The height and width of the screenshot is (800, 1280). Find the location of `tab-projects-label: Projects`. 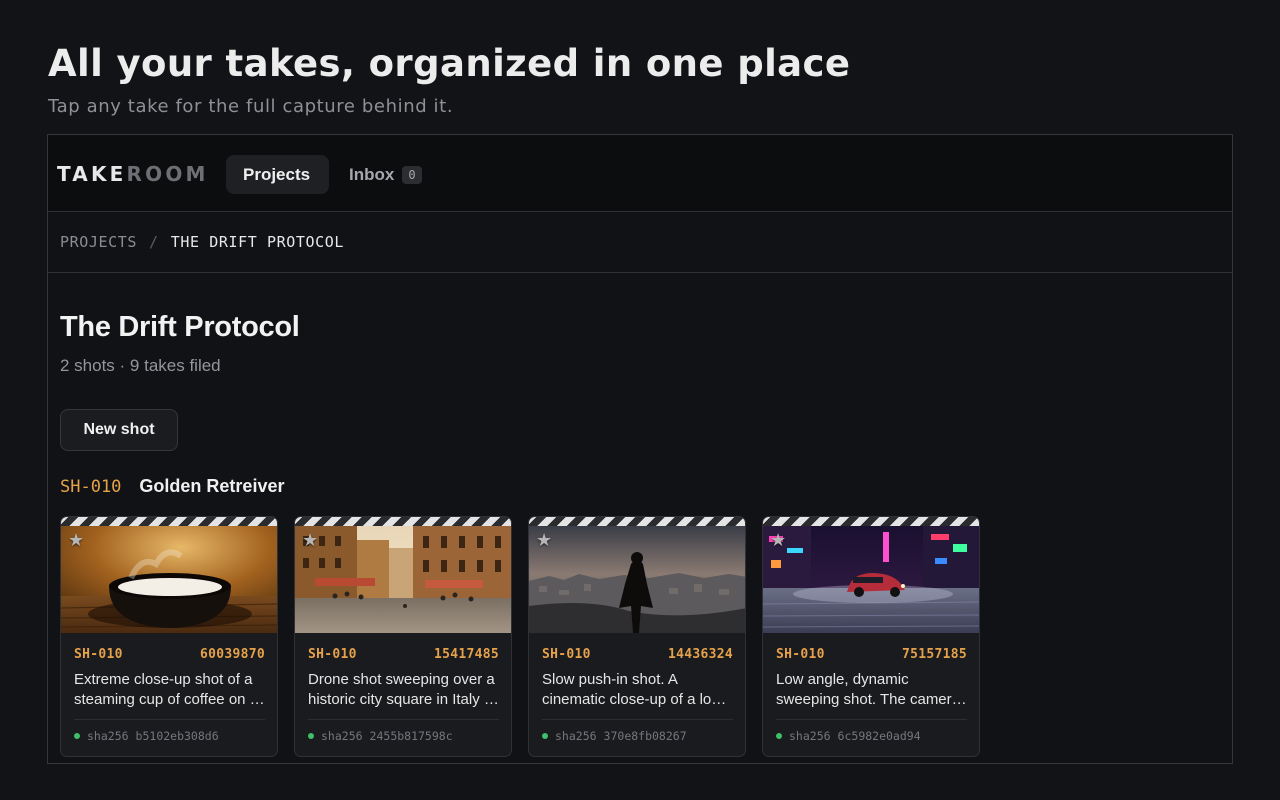

tab-projects-label: Projects is located at coordinates (277, 174).